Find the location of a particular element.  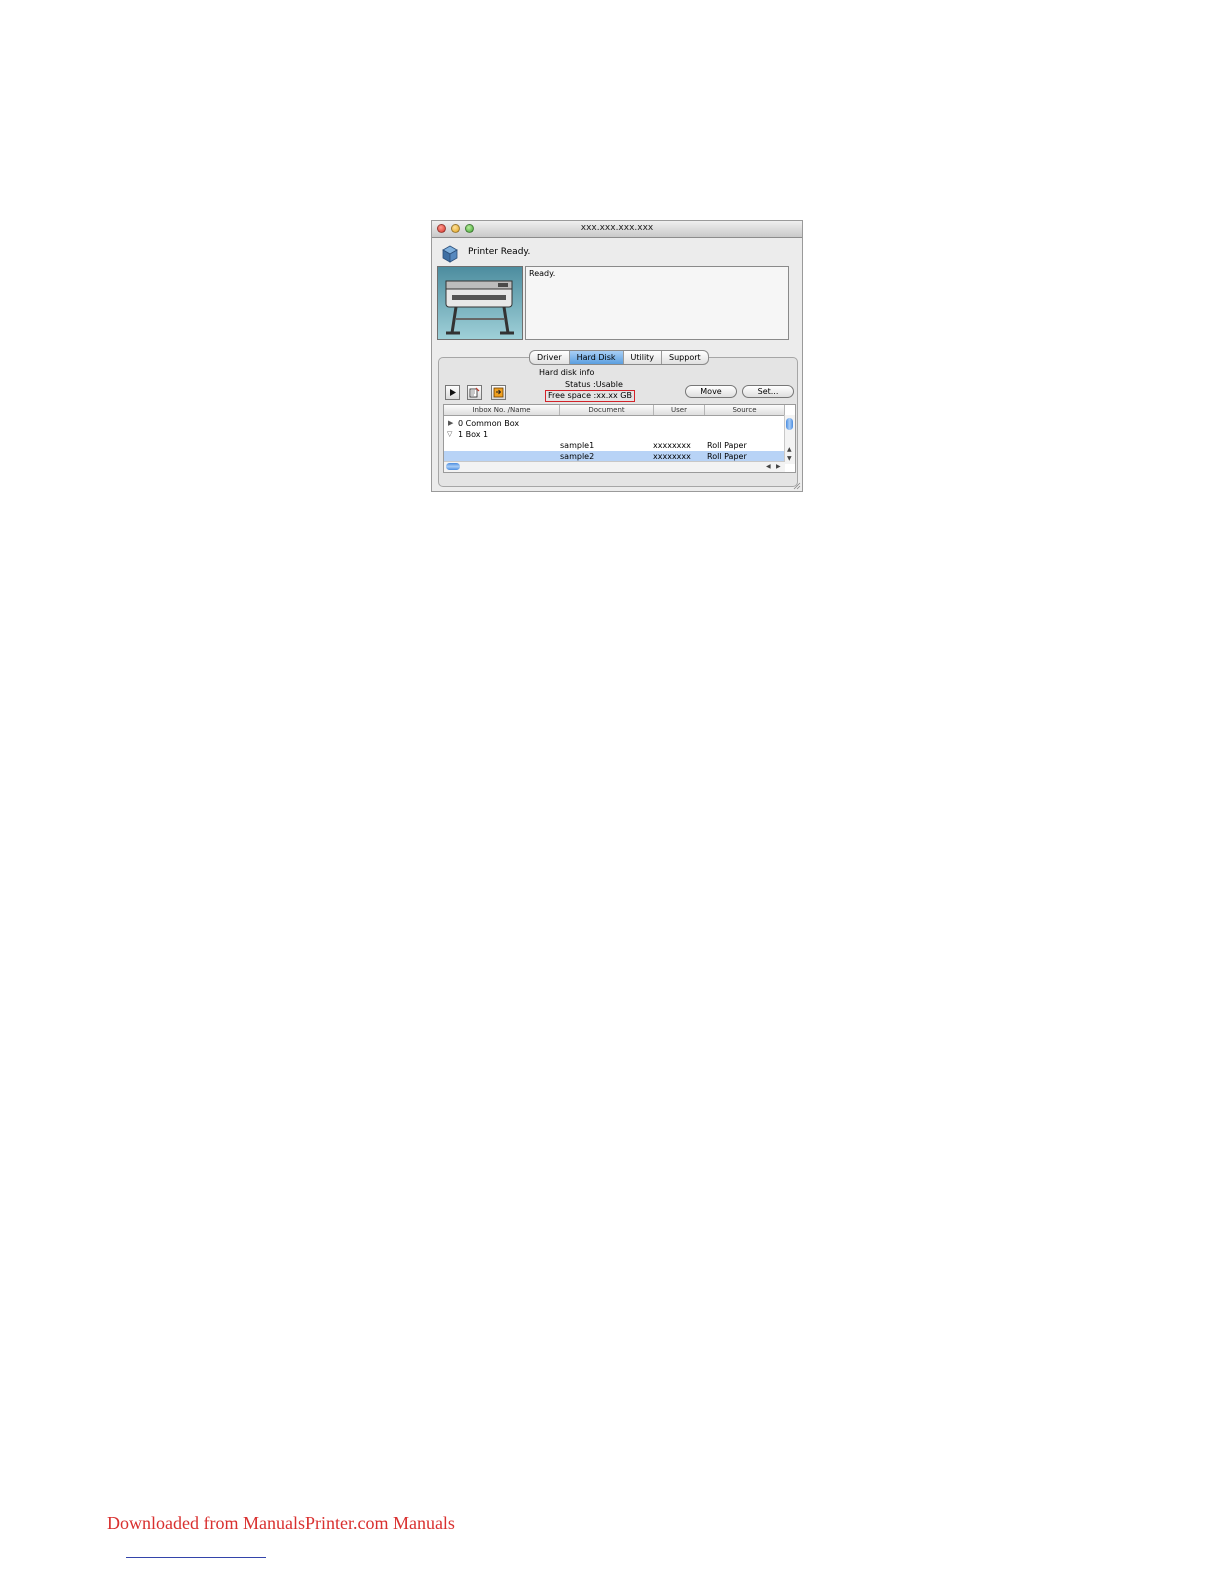

scroll-right-arrow-icon: ▶ is located at coordinates (778, 466).